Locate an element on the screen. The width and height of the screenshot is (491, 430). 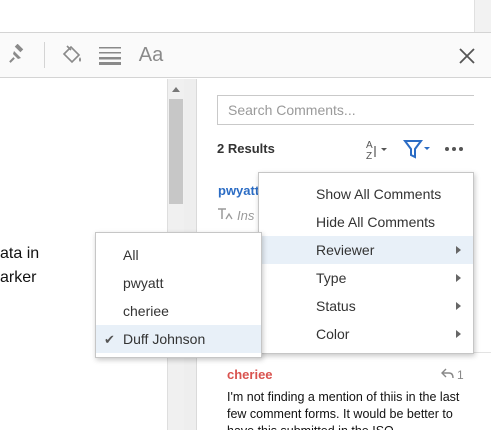
menu-item-label: Color is located at coordinates (333, 334).